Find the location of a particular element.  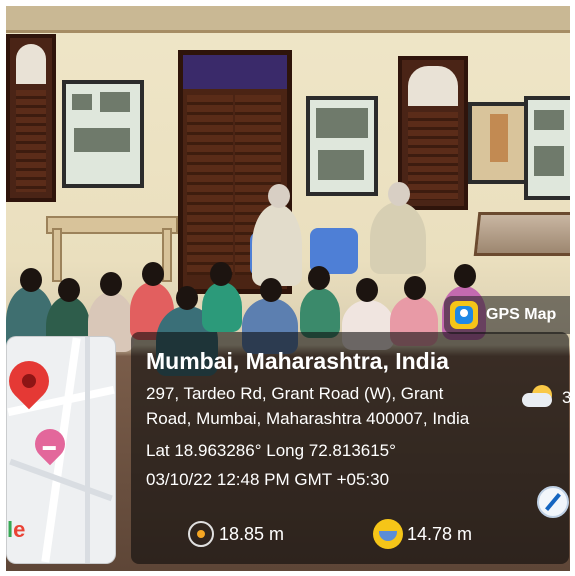

portrait-frame is located at coordinates (499, 143).